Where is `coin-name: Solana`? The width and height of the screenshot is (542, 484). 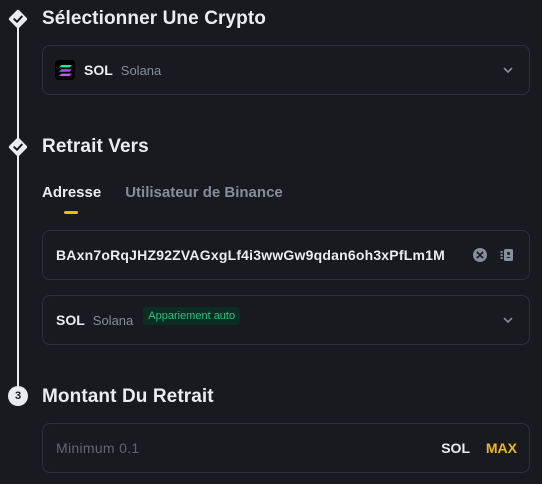 coin-name: Solana is located at coordinates (141, 70).